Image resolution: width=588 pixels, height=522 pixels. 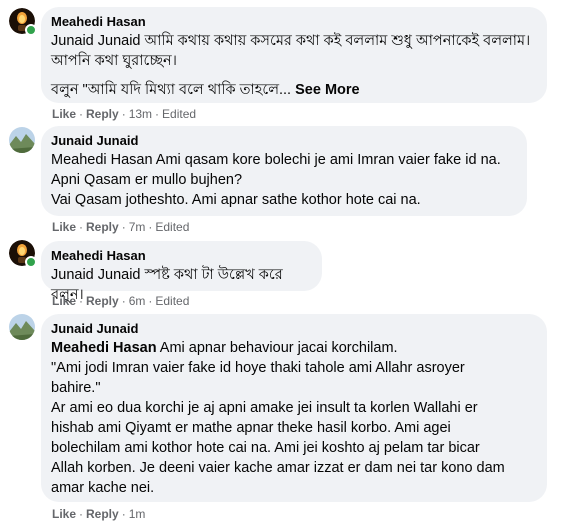 I want to click on comment-time: 13m, so click(x=140, y=114).